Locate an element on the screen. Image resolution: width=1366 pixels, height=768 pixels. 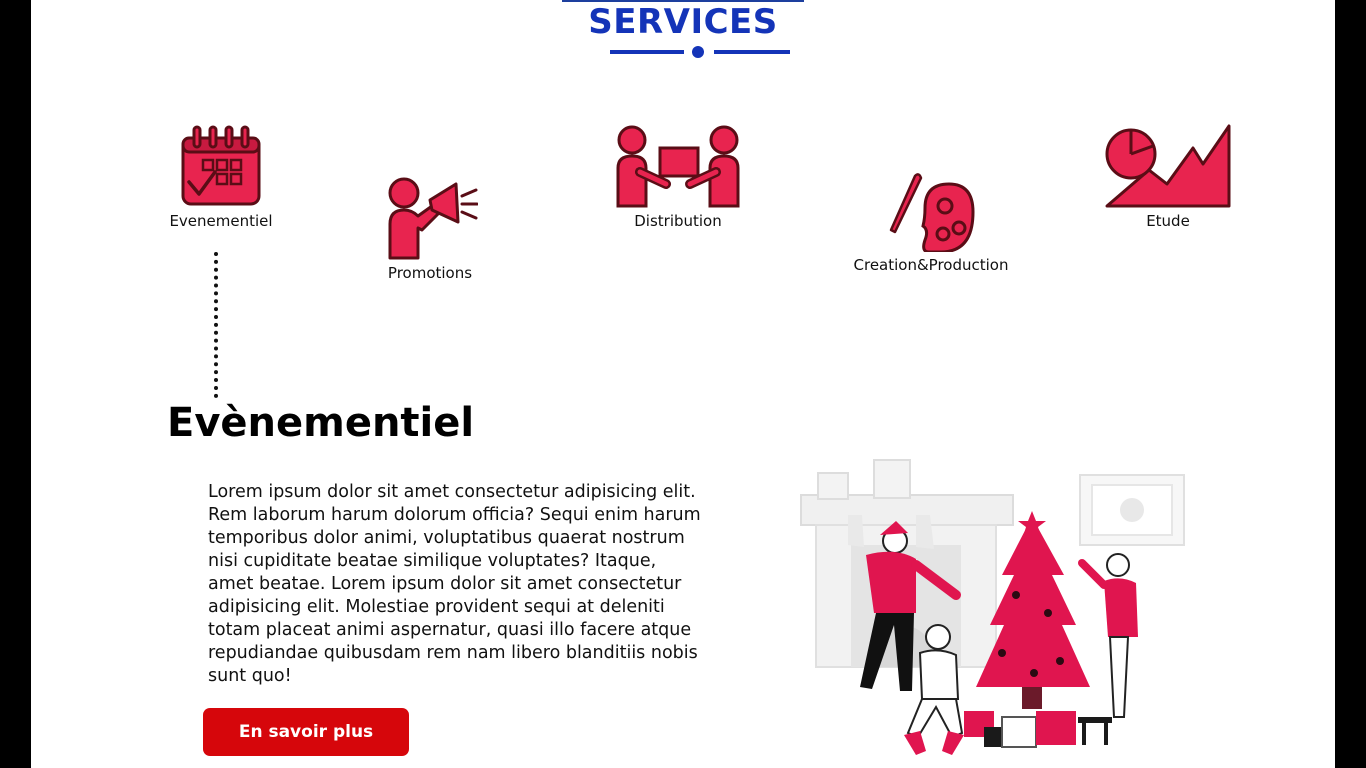
service-label: Promotions is located at coordinates (430, 273).